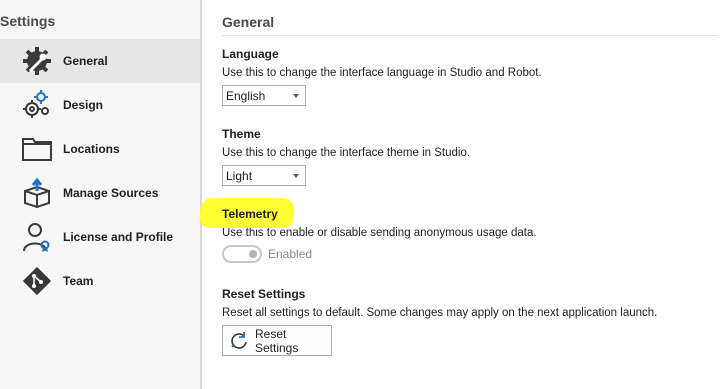  What do you see at coordinates (290, 254) in the screenshot?
I see `telemetry-toggle-label: Enabled` at bounding box center [290, 254].